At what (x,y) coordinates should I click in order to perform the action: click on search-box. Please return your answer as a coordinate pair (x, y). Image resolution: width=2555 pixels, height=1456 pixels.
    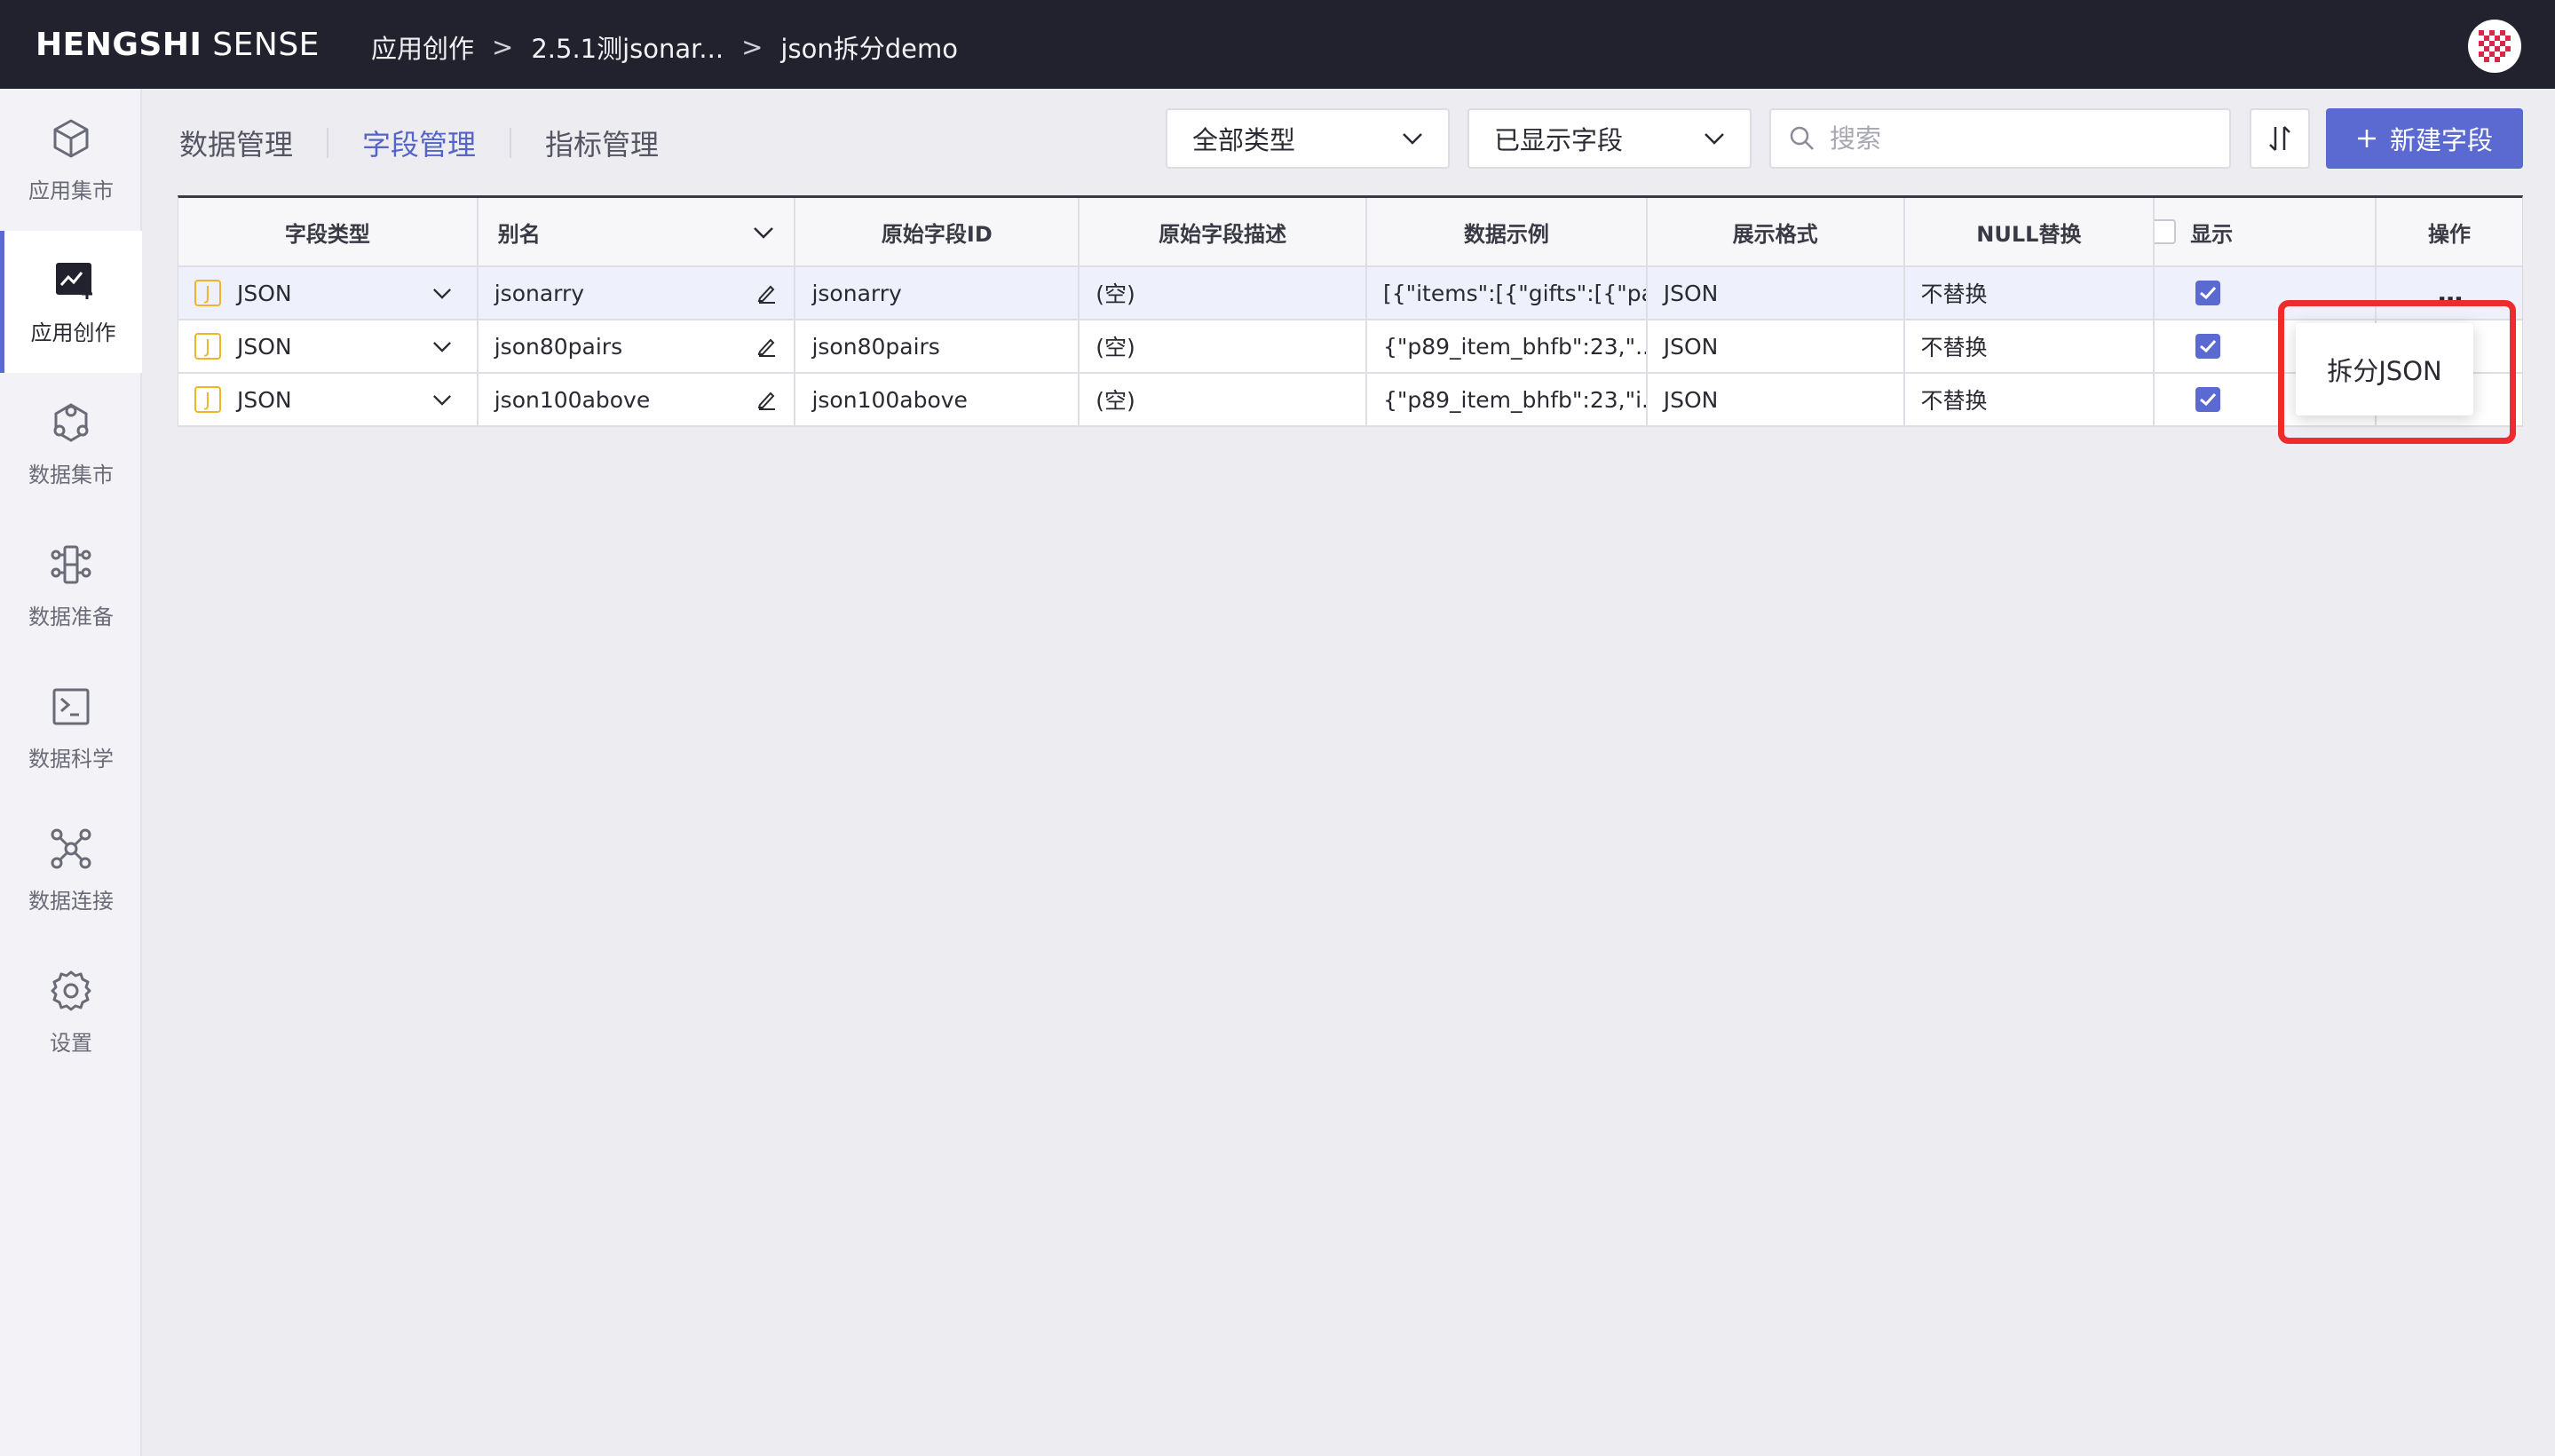
    Looking at the image, I should click on (2000, 138).